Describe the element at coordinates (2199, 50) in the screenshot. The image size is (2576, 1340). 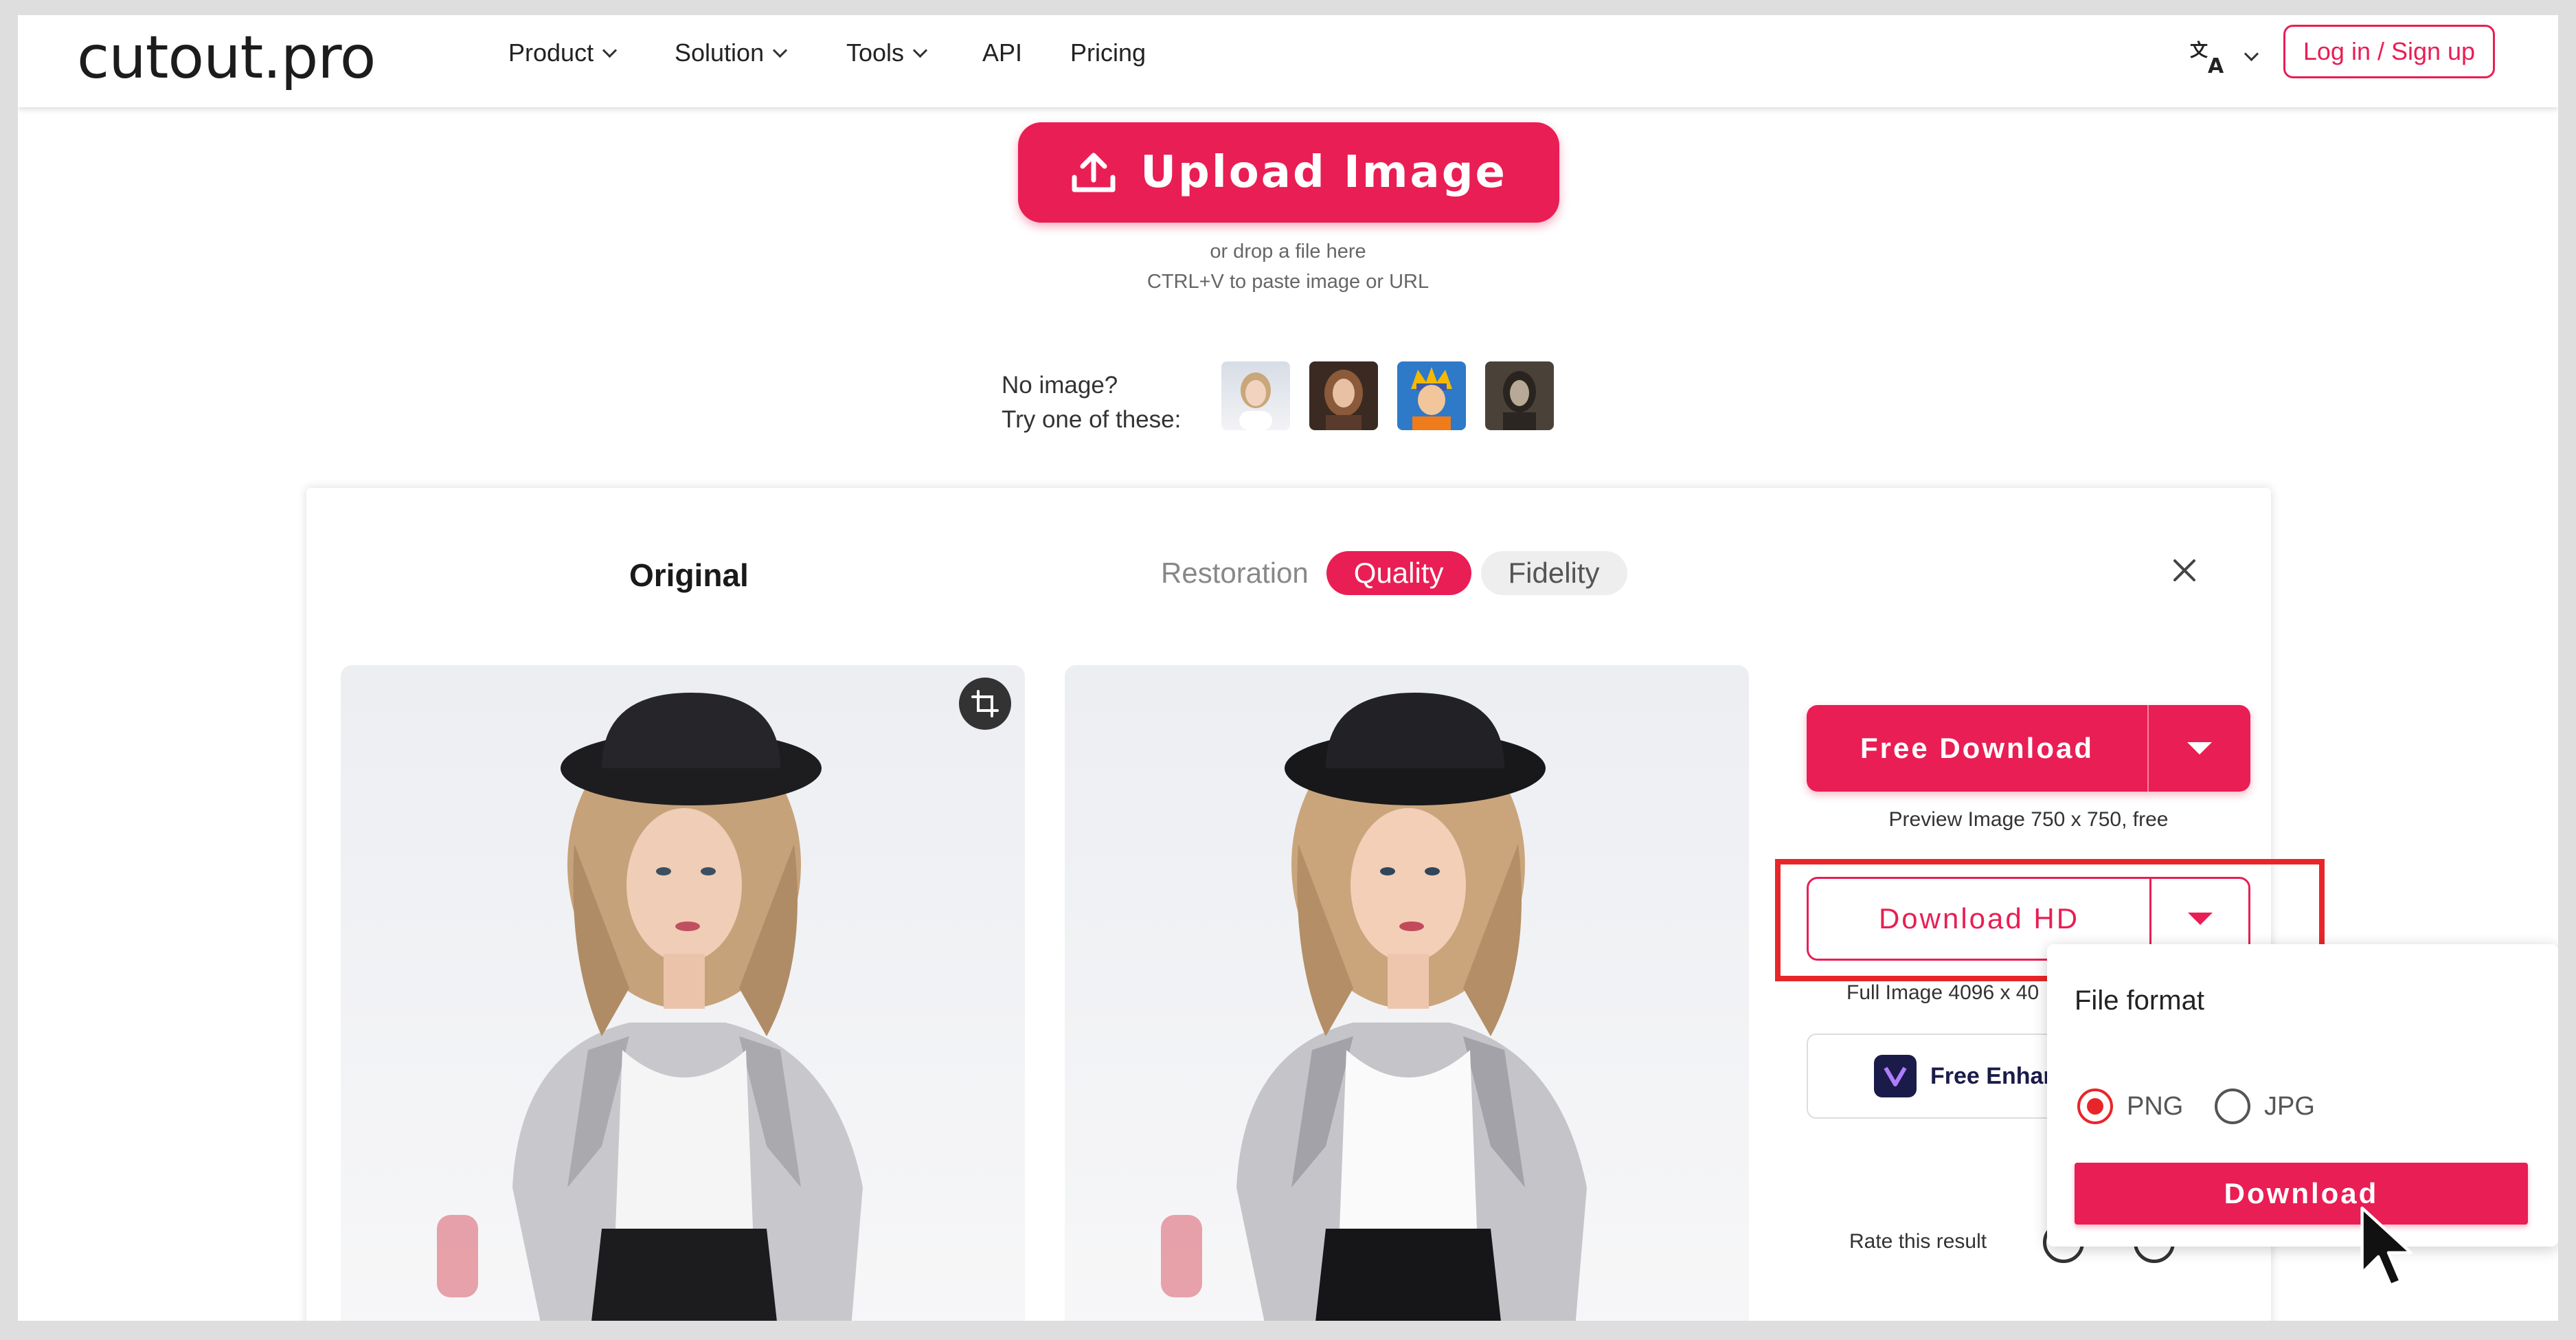
I see `svg-text: 文` at that location.